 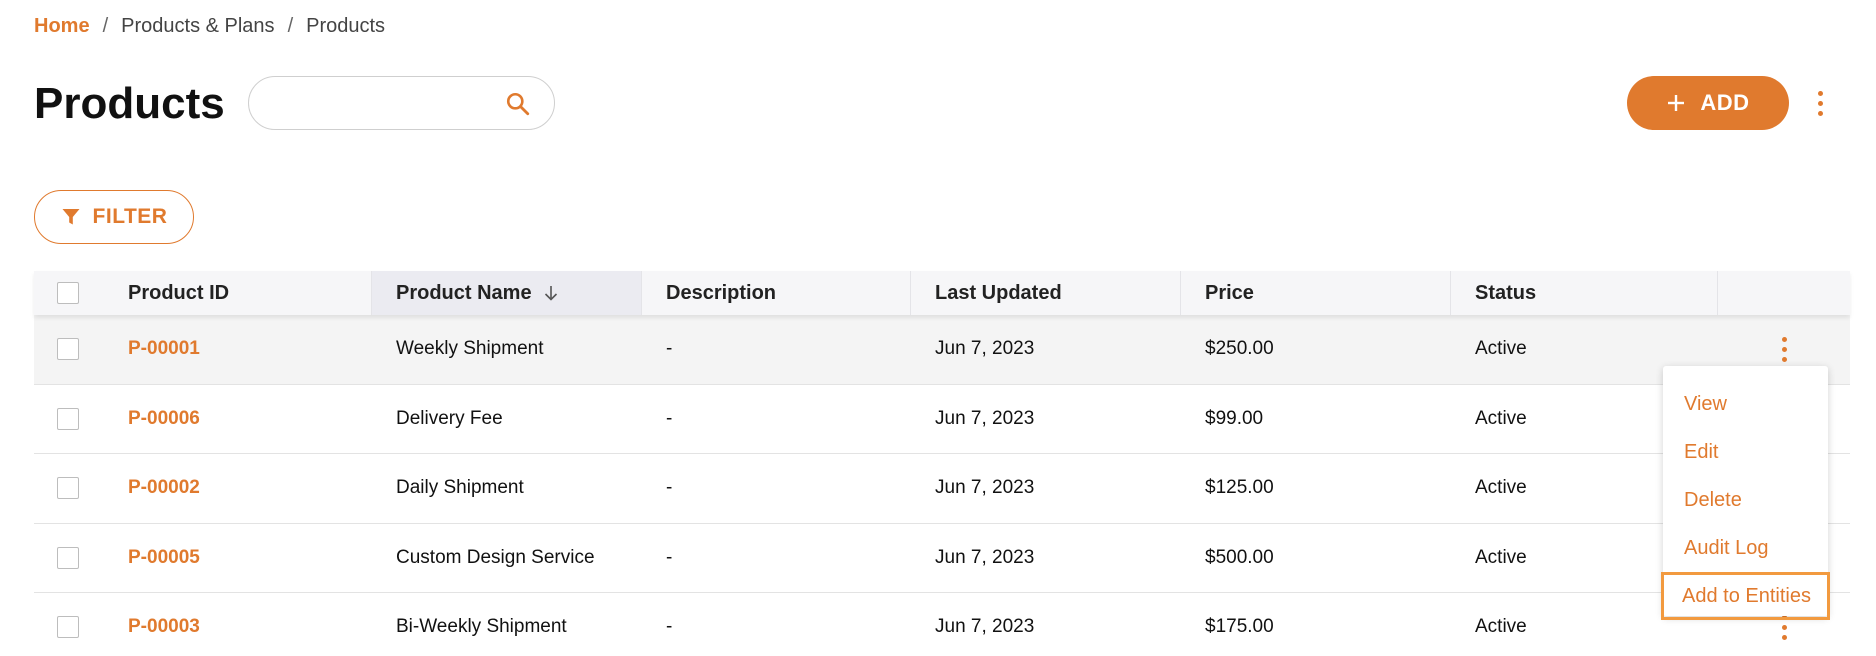 I want to click on menu-item-edit: Edit, so click(x=1745, y=452).